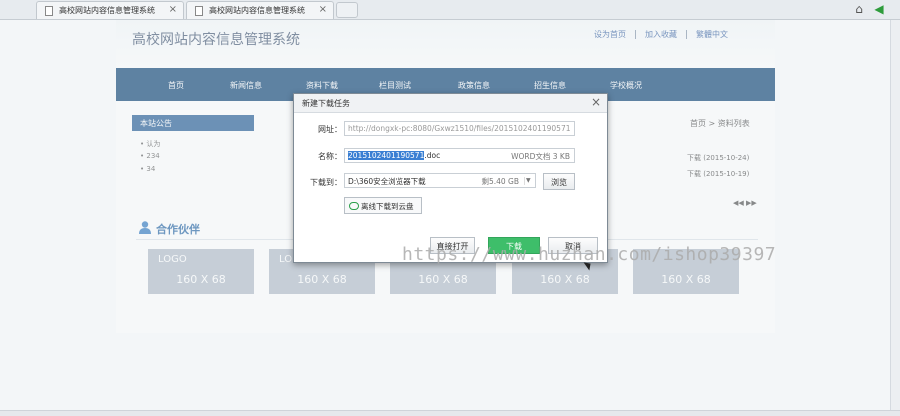 The image size is (900, 416). What do you see at coordinates (354, 206) in the screenshot?
I see `cloud-icon` at bounding box center [354, 206].